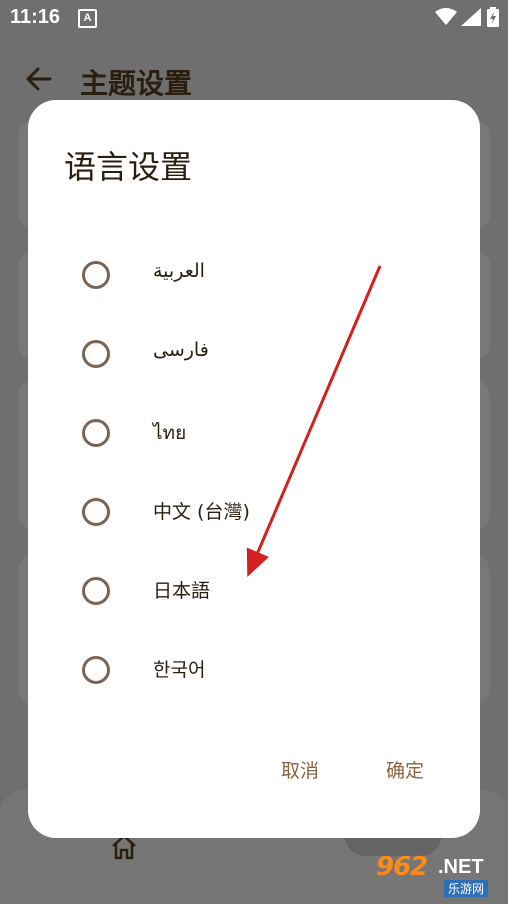 The width and height of the screenshot is (508, 904). What do you see at coordinates (434, 876) in the screenshot?
I see `watermark-logo: 962 .NET 乐游网` at bounding box center [434, 876].